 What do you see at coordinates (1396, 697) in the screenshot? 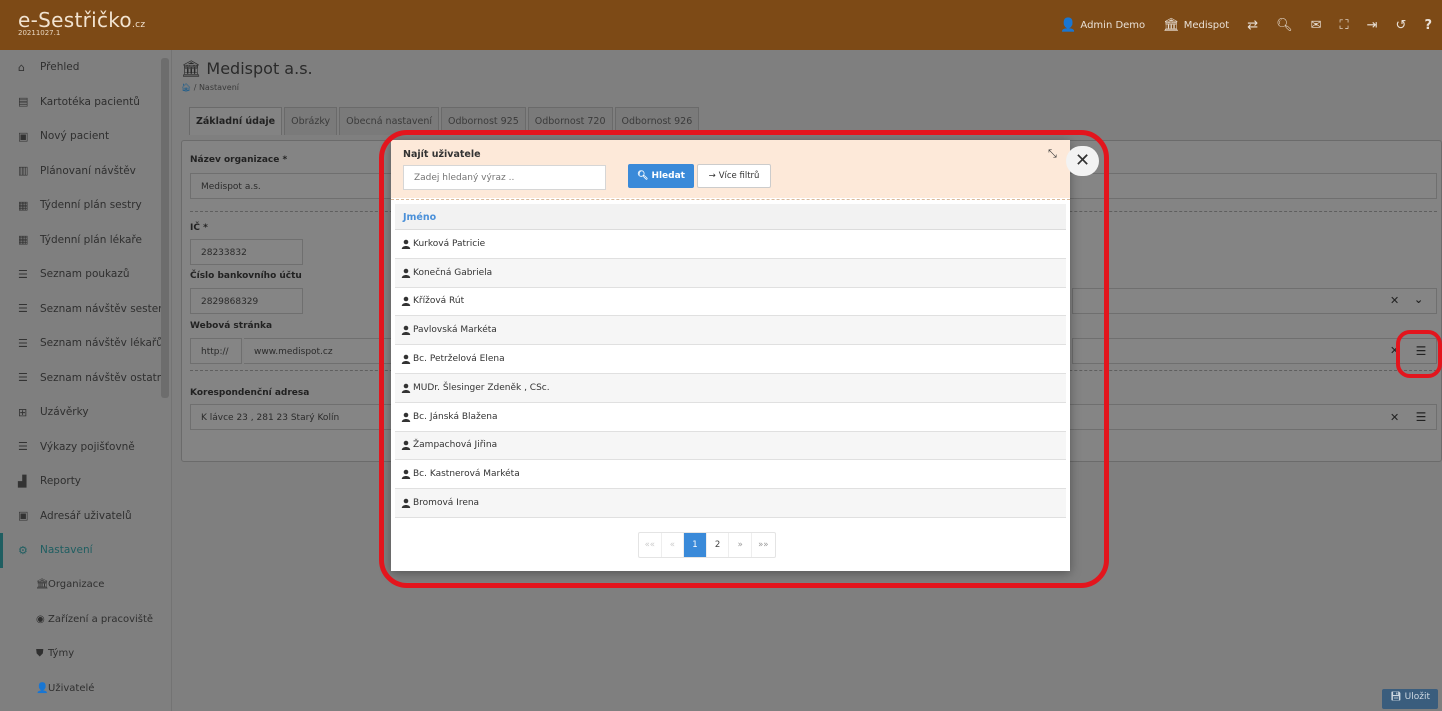
I see `save-icon: 💾︎` at bounding box center [1396, 697].